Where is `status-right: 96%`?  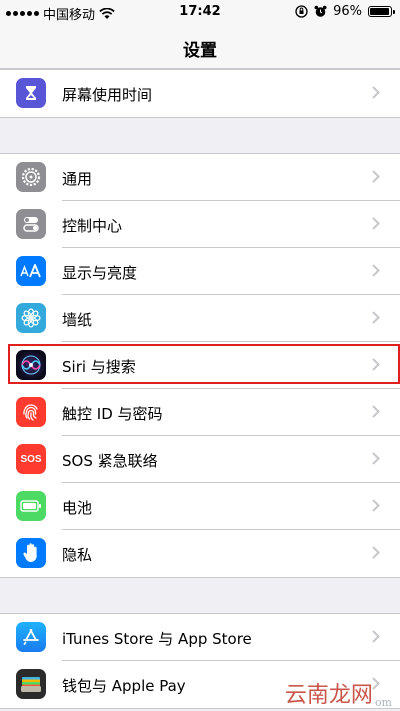
status-right: 96% is located at coordinates (345, 11).